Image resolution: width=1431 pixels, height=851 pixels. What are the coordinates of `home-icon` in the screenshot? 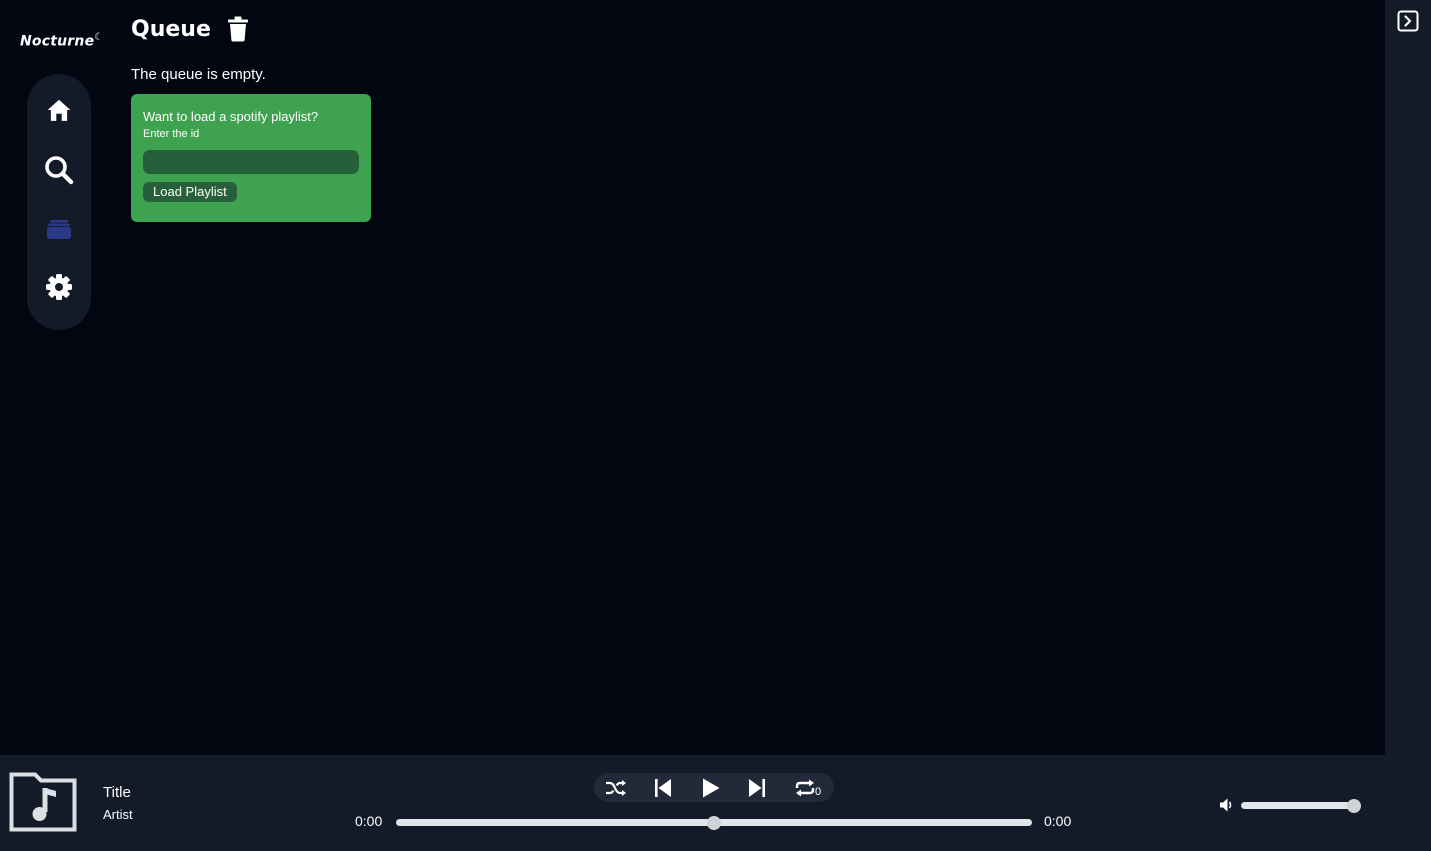 It's located at (59, 110).